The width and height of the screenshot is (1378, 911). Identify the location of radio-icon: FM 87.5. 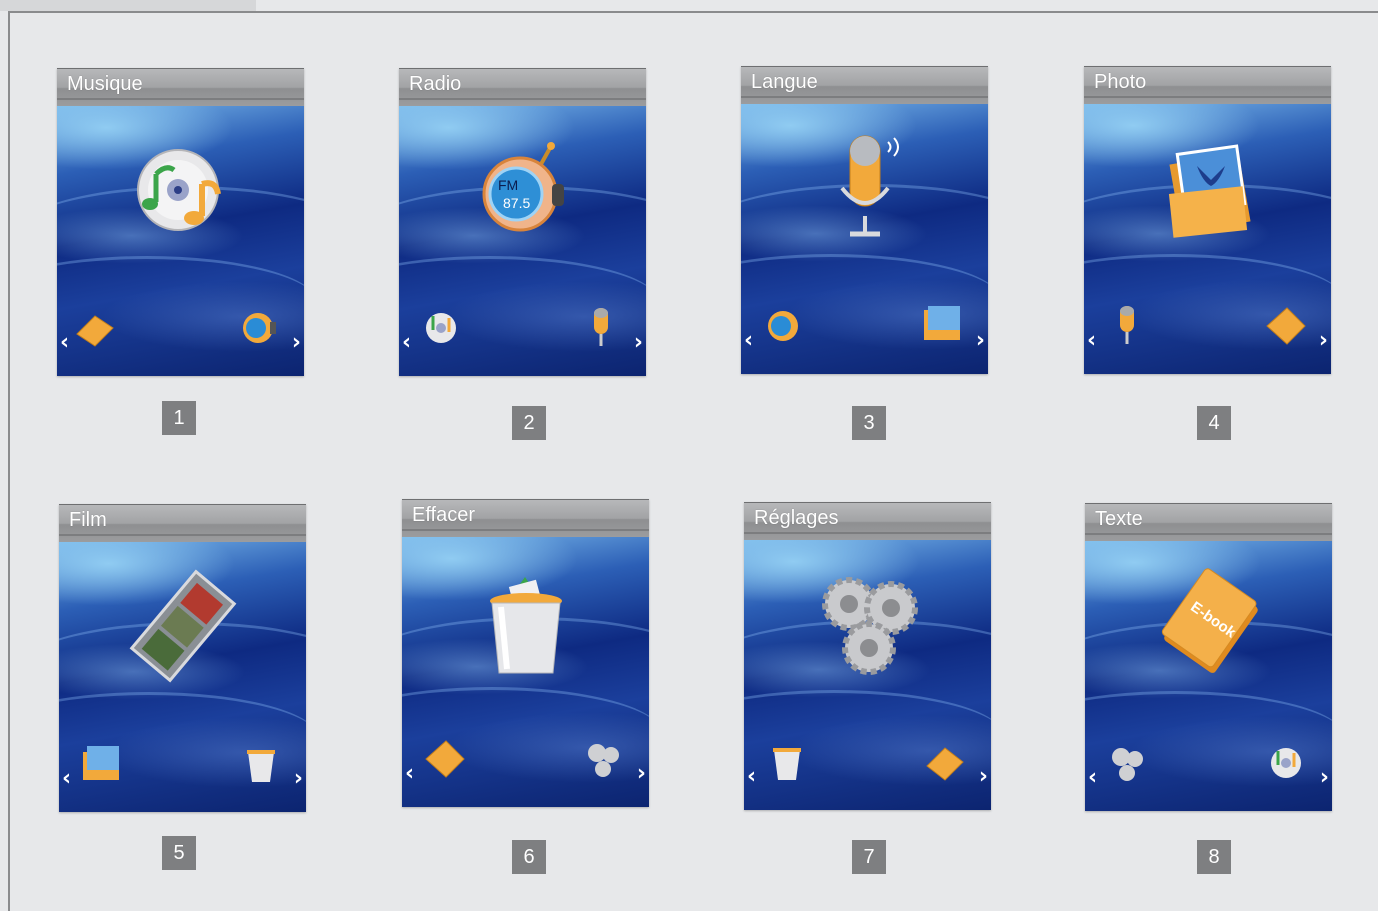
(523, 187).